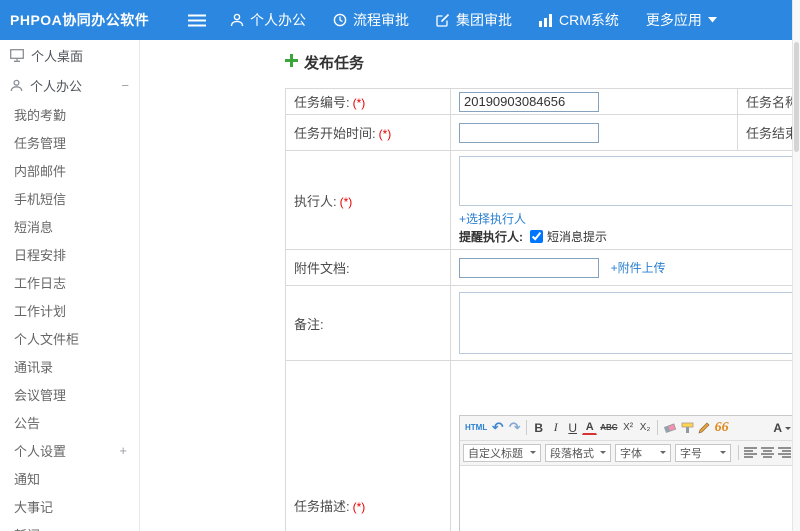 This screenshot has width=800, height=531. Describe the element at coordinates (69, 198) in the screenshot. I see `sidebar-item-mobile-sms: 手机短信` at that location.